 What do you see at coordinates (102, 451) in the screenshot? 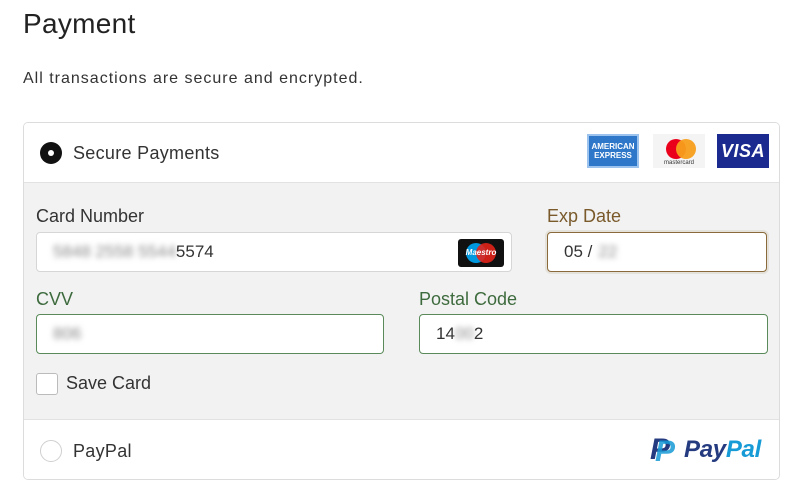
I see `paypal-label: PayPal` at bounding box center [102, 451].